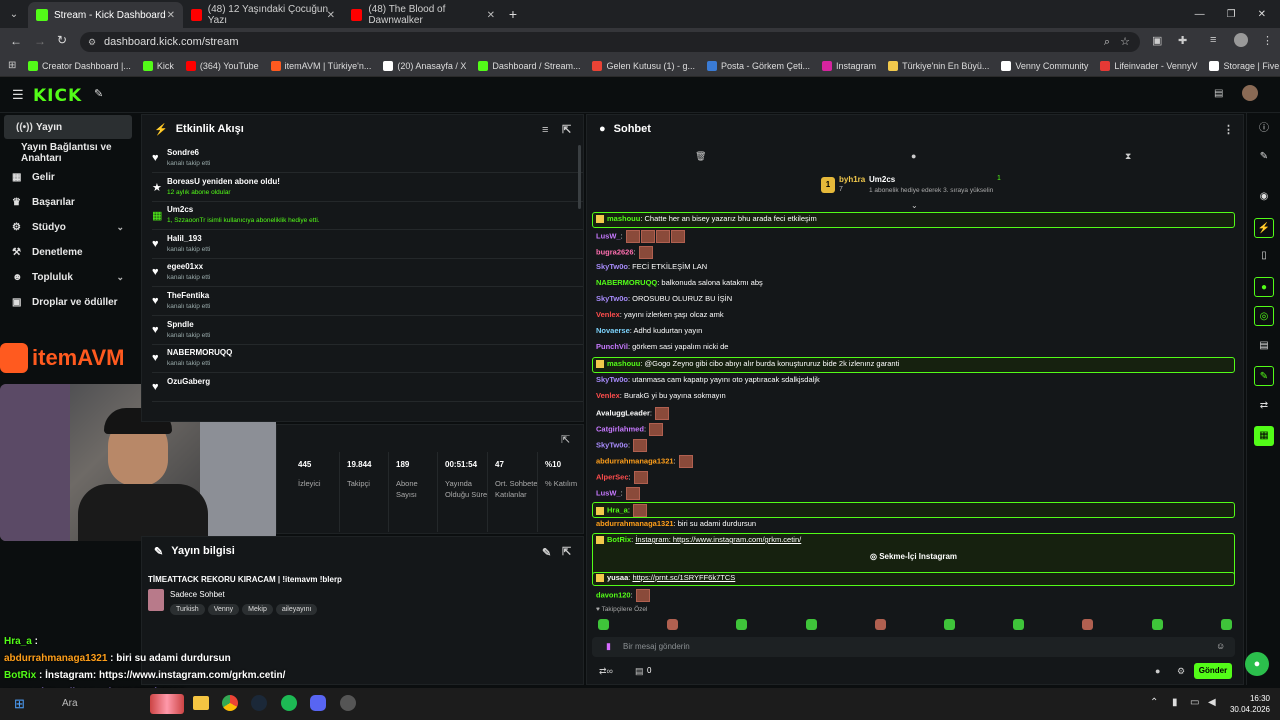 The image size is (1280, 720). Describe the element at coordinates (620, 428) in the screenshot. I see `chat-username: Catgirlahmed` at that location.